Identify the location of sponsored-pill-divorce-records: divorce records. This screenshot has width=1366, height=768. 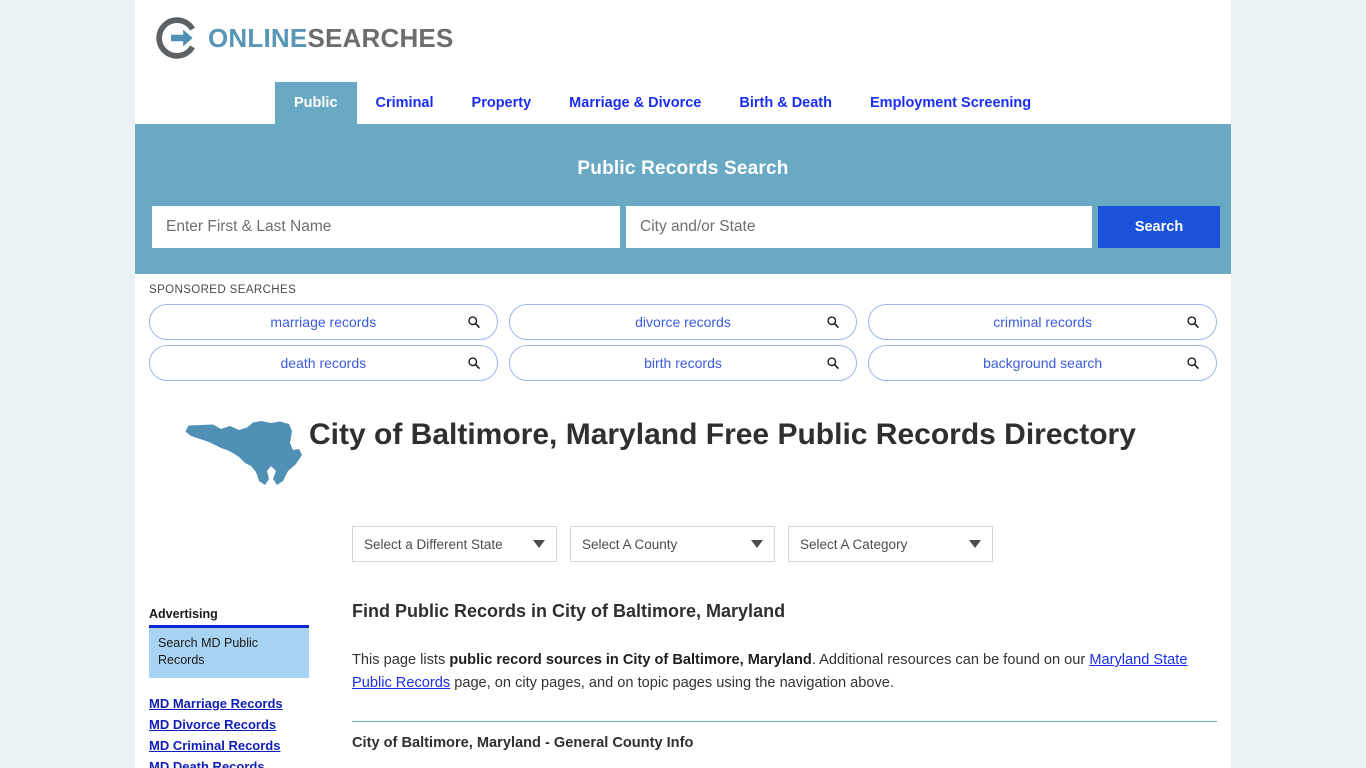
(683, 322).